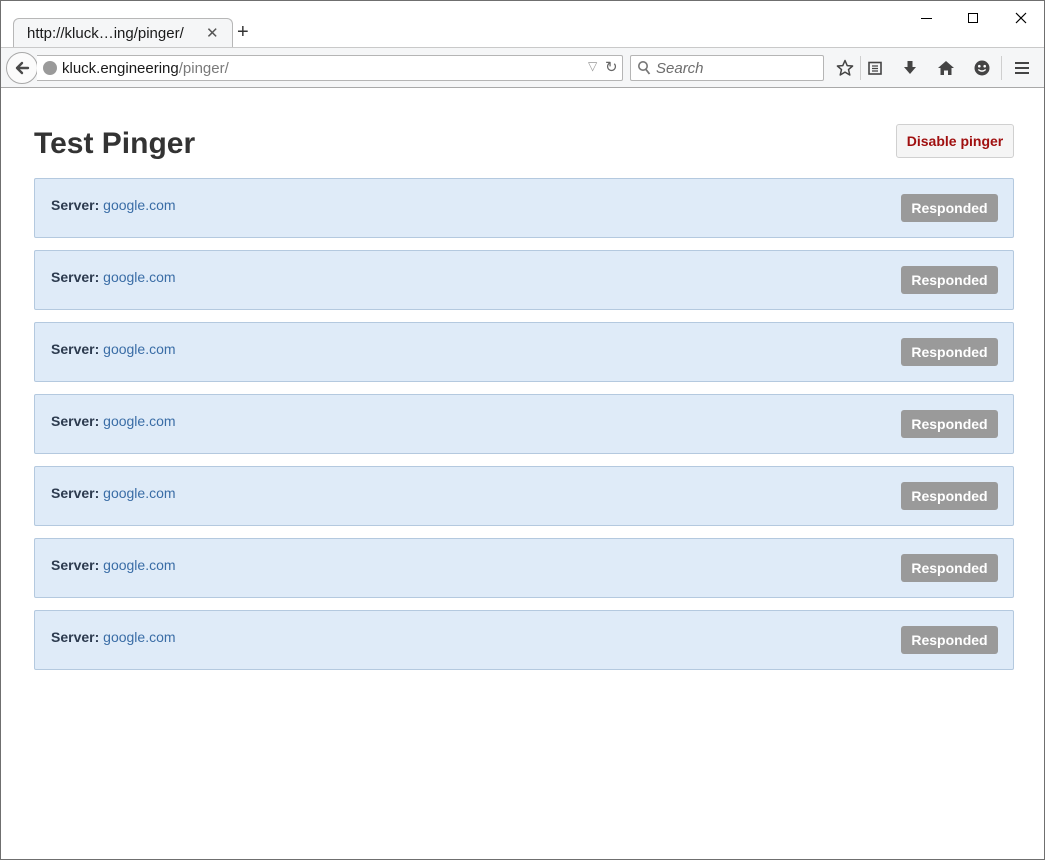 The width and height of the screenshot is (1045, 860). I want to click on maximize-button, so click(973, 18).